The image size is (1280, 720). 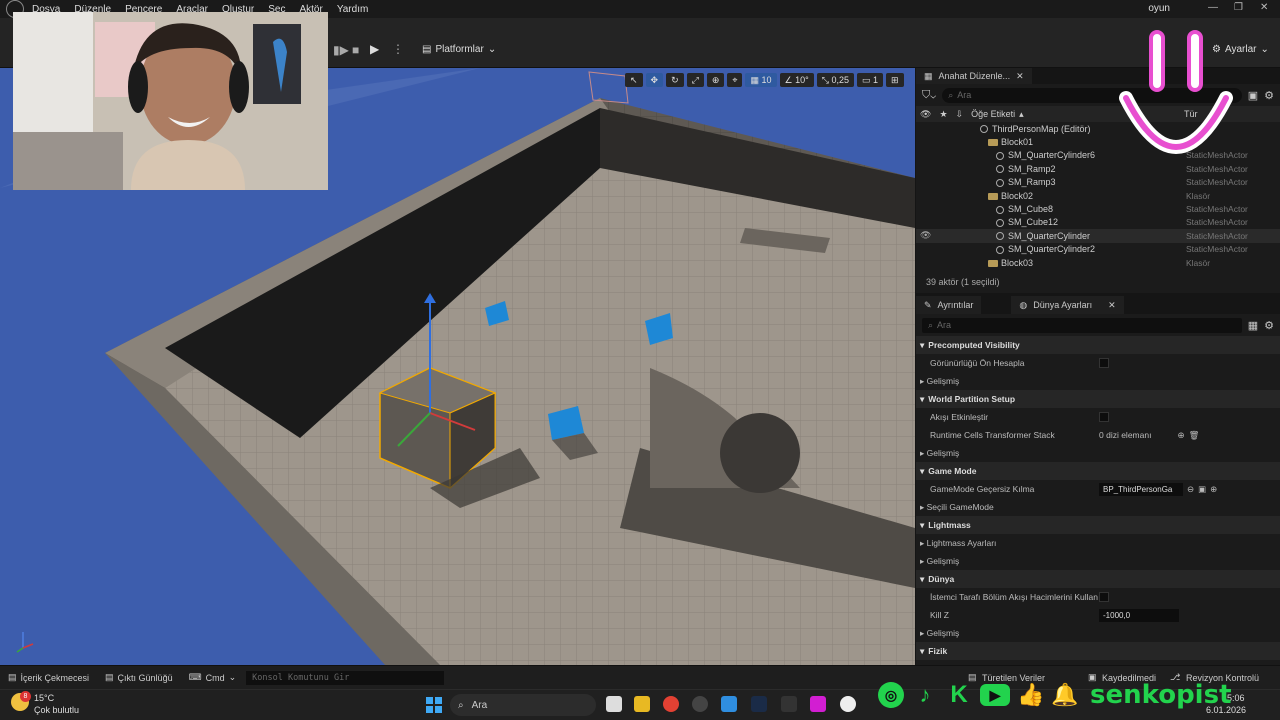 I want to click on visibility-column-icon: 👁, so click(x=925, y=114).